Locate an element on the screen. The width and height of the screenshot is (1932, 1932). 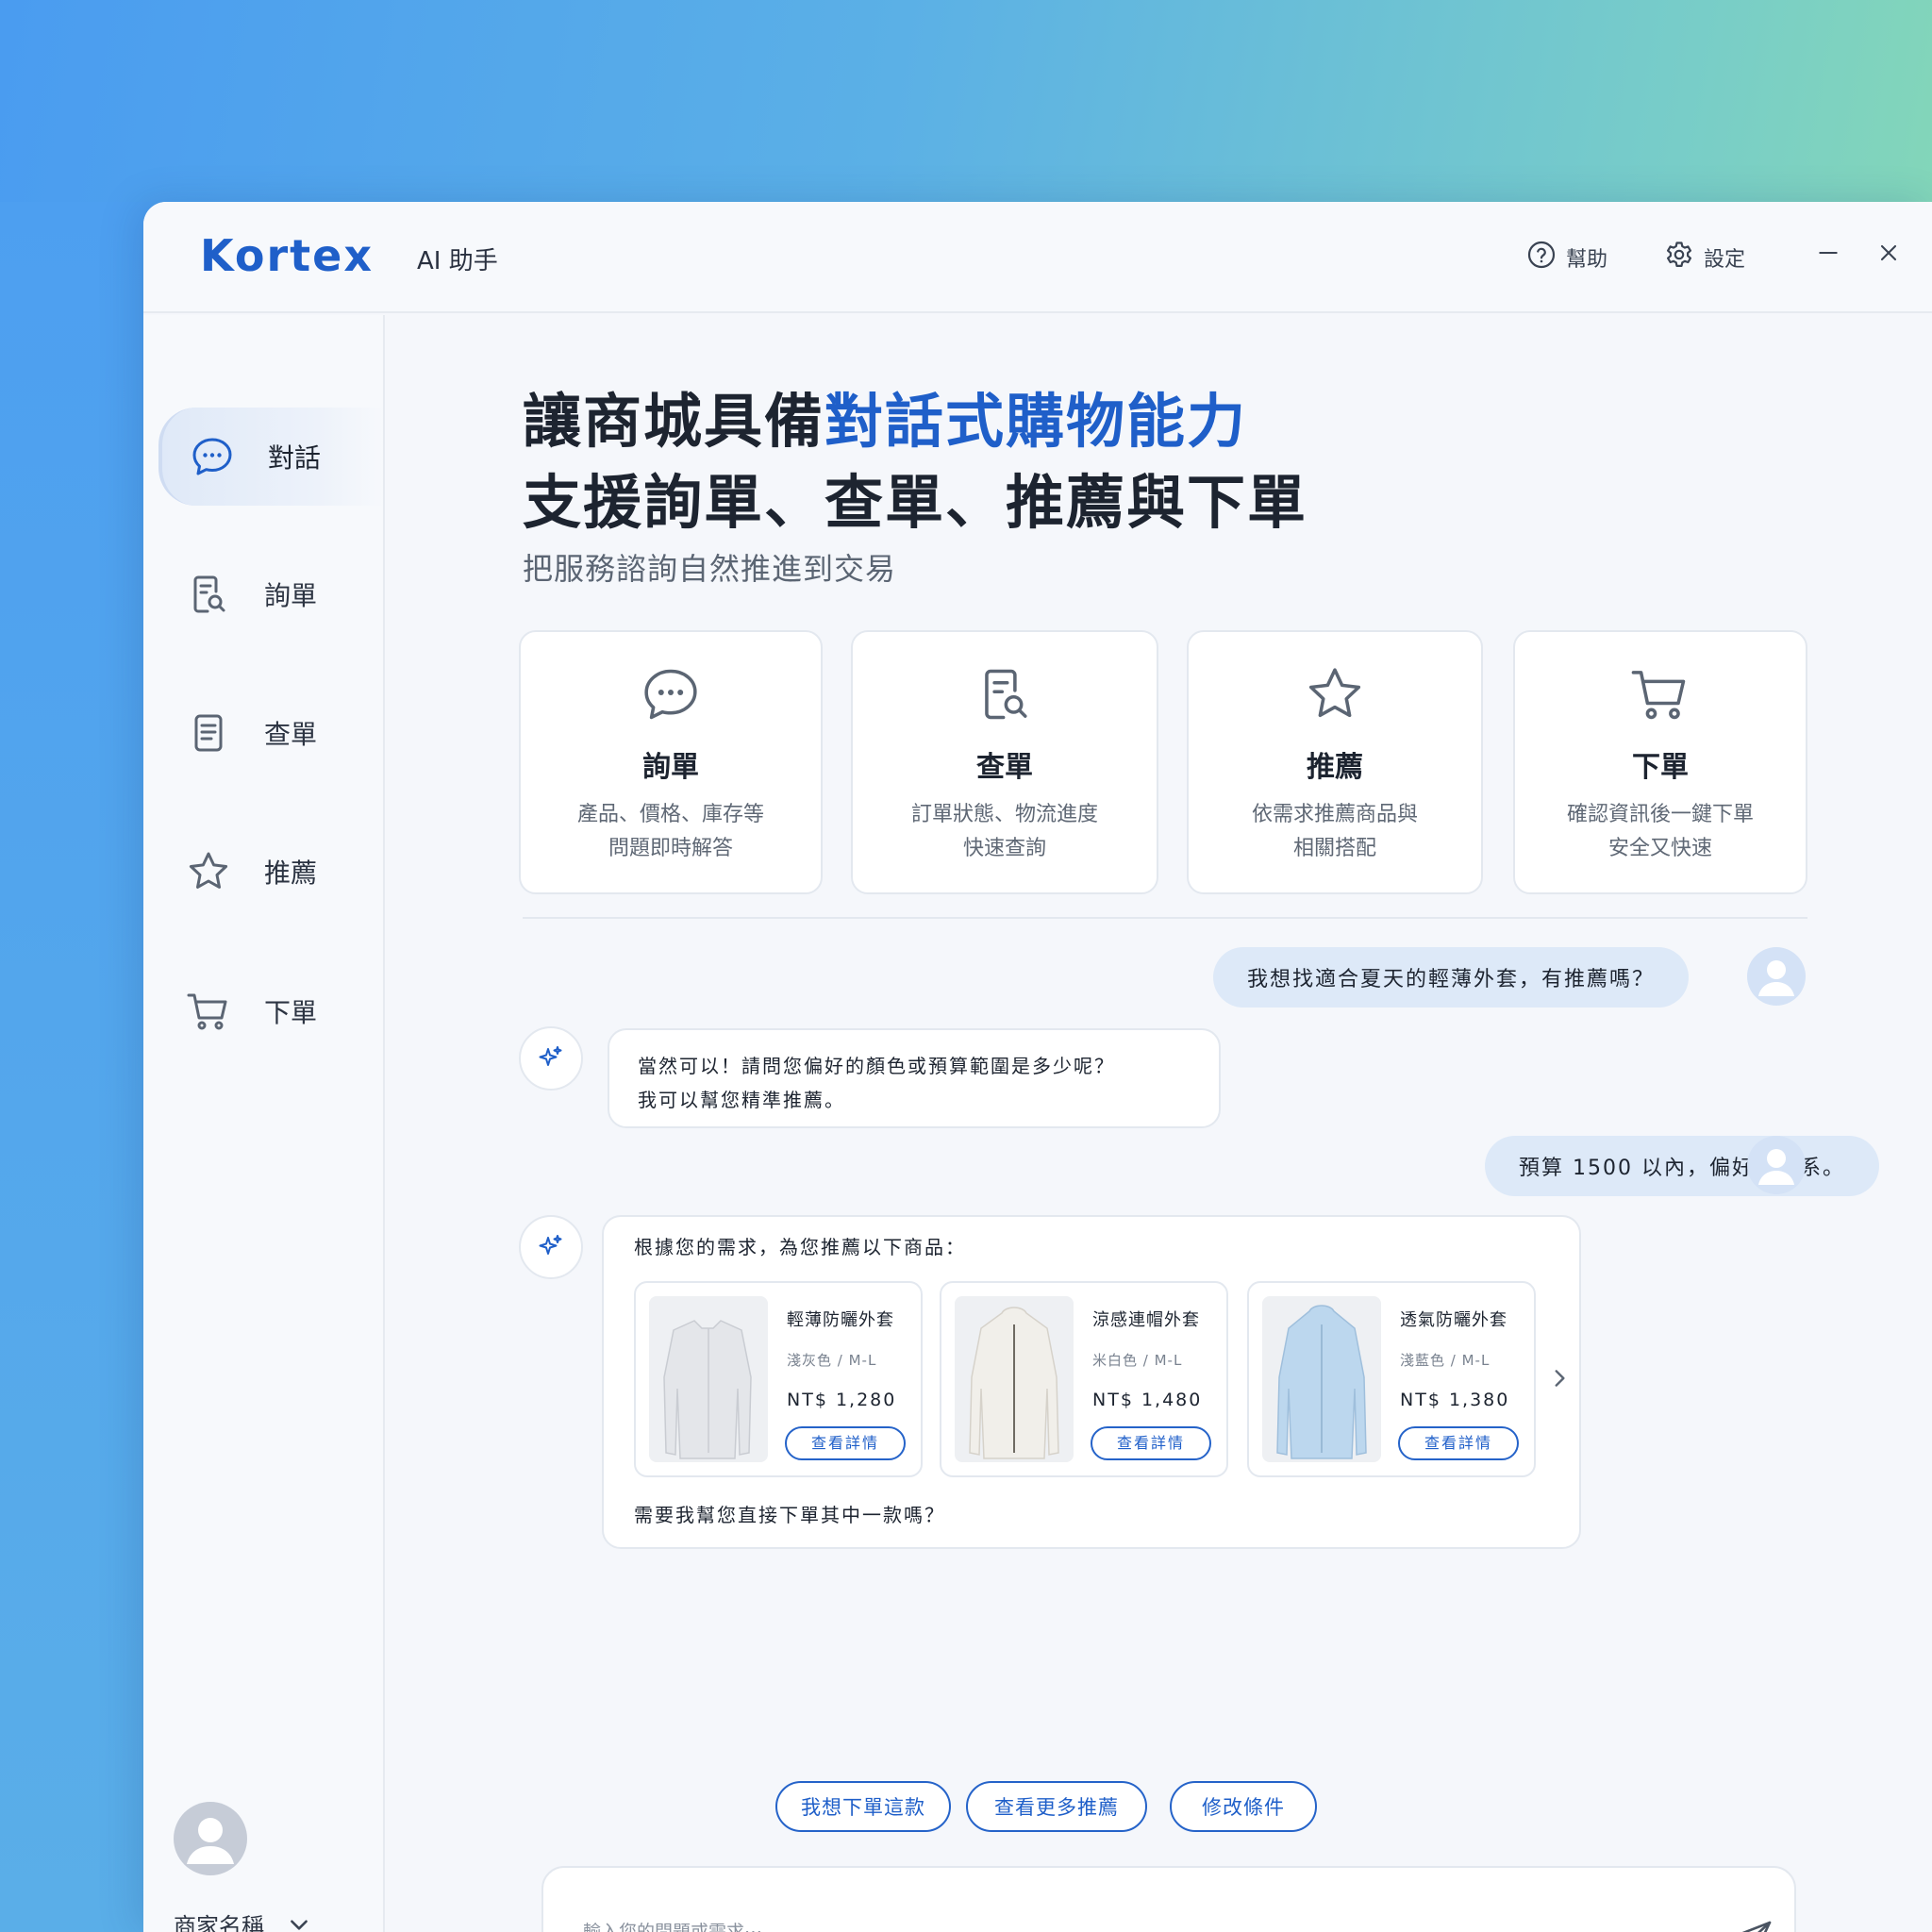
help-icon is located at coordinates (1542, 257).